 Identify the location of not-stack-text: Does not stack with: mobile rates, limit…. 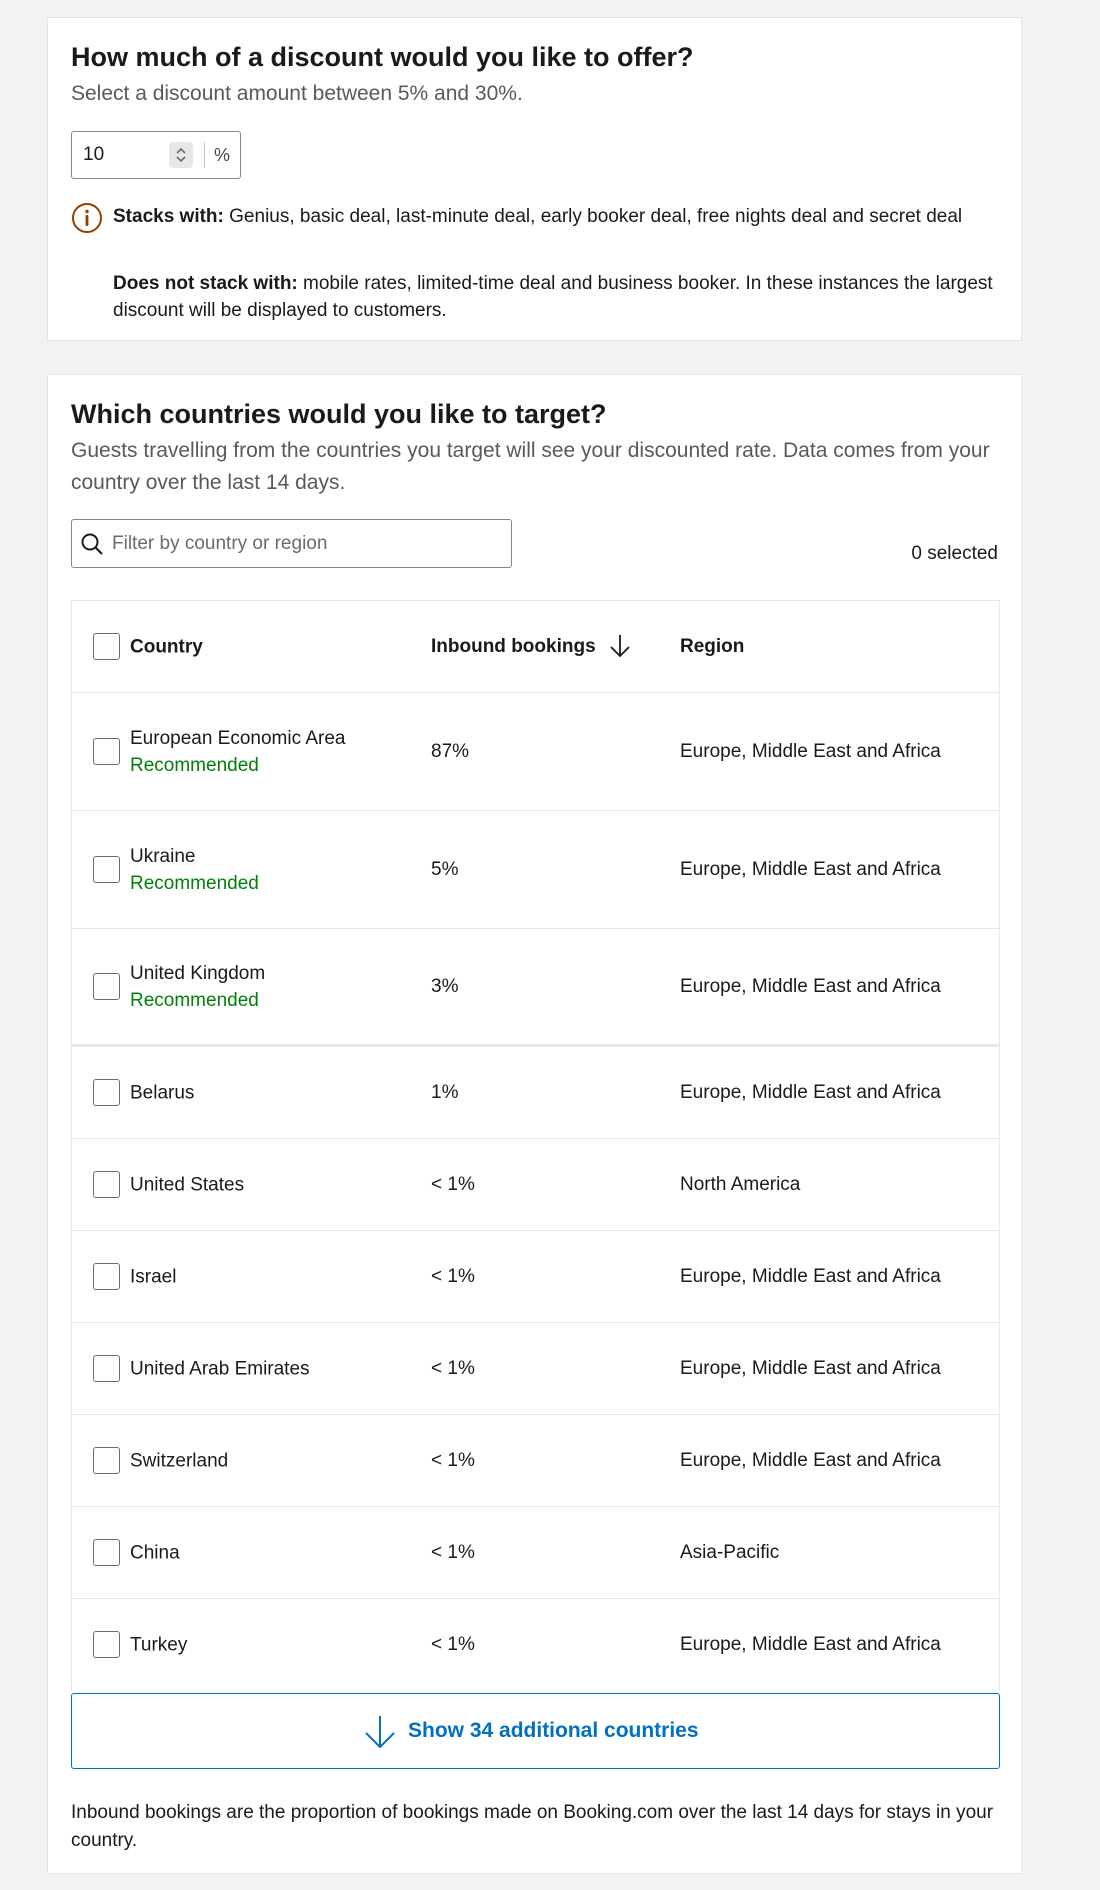
(558, 297).